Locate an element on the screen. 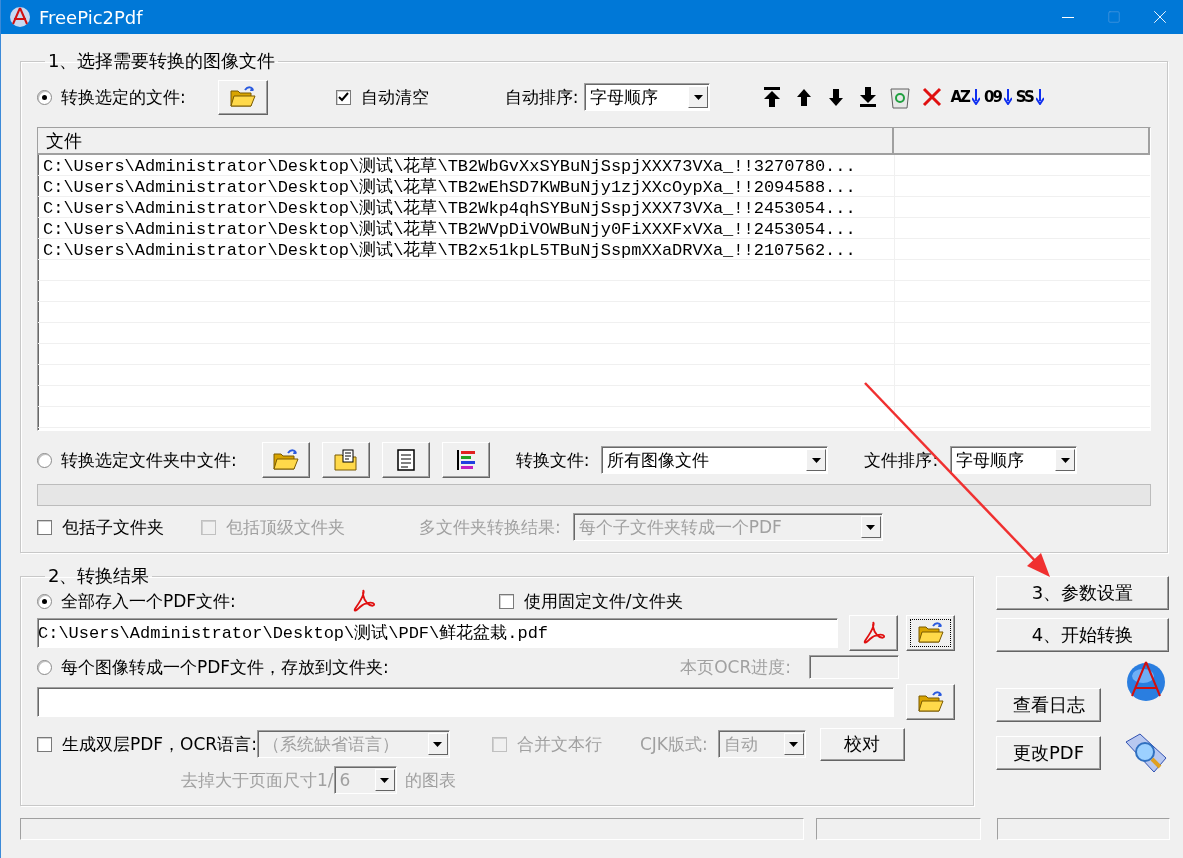  sort-button: SS is located at coordinates (1029, 97).